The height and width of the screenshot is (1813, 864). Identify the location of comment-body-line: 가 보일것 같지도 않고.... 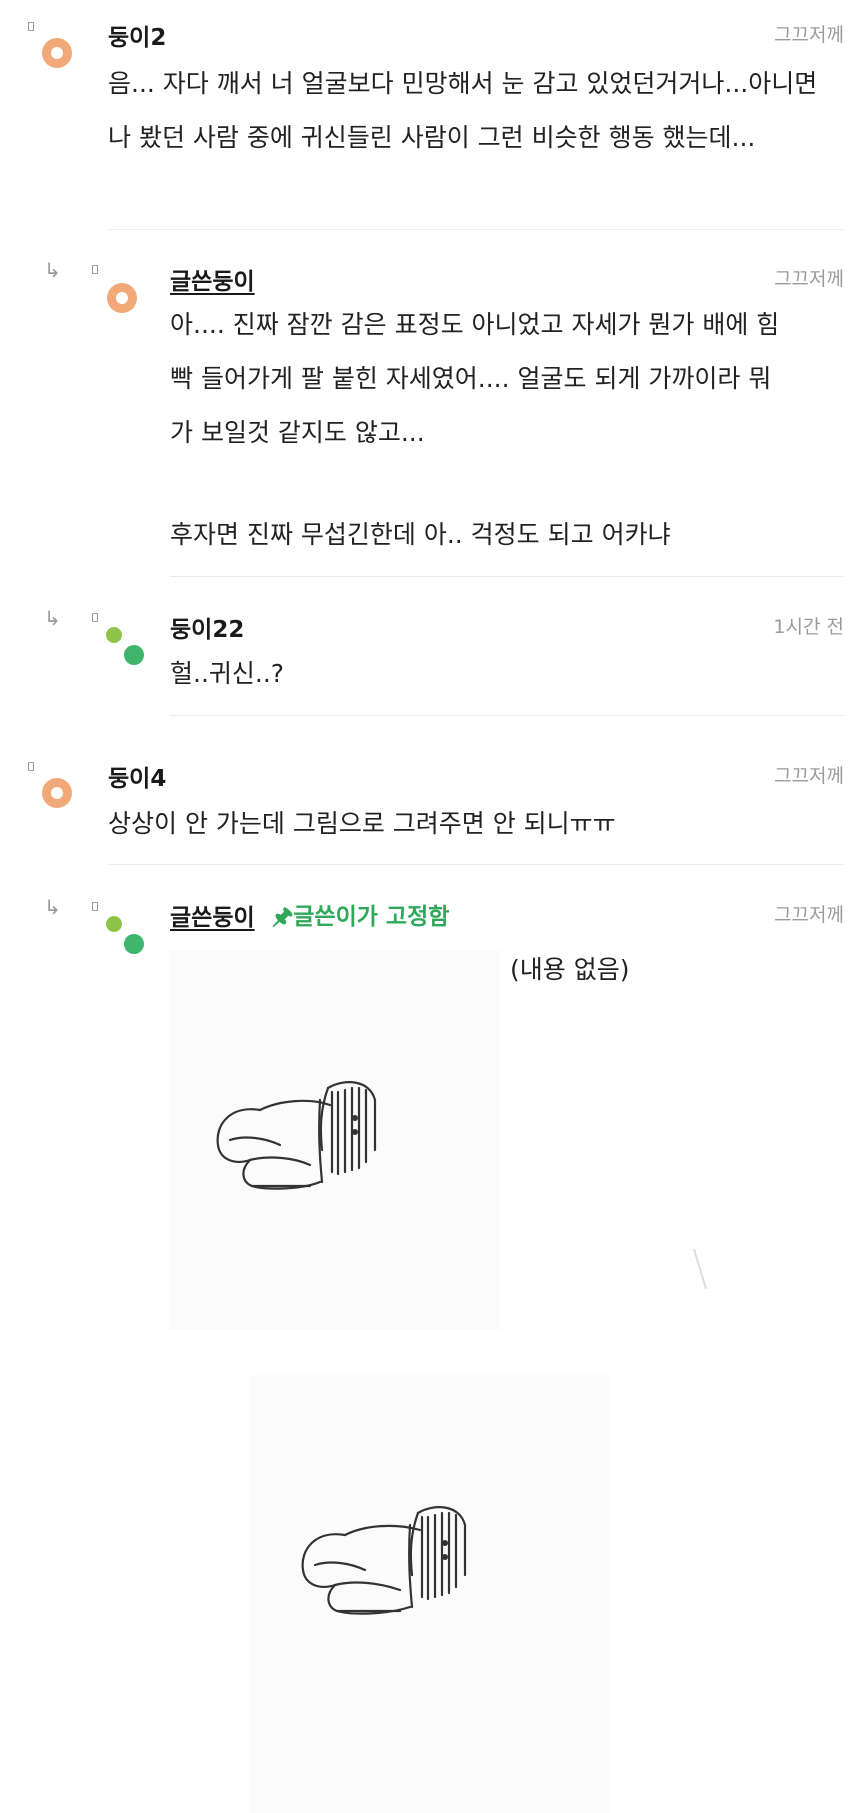
(297, 432).